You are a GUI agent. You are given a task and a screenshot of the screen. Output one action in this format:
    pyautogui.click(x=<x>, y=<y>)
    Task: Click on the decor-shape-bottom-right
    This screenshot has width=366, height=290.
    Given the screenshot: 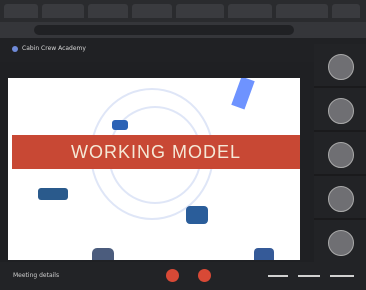 What is the action you would take?
    pyautogui.click(x=264, y=254)
    